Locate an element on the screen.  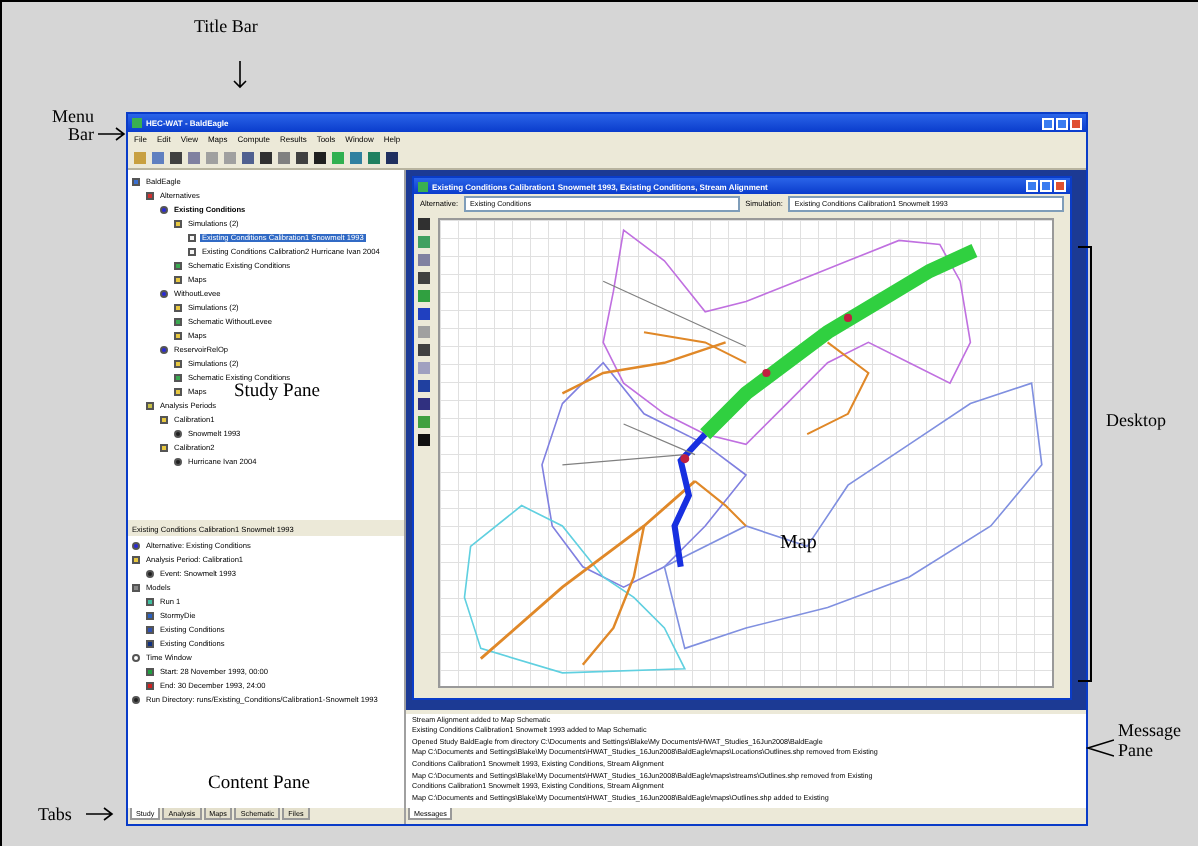
callout-label: Title Bar is located at coordinates (226, 27).